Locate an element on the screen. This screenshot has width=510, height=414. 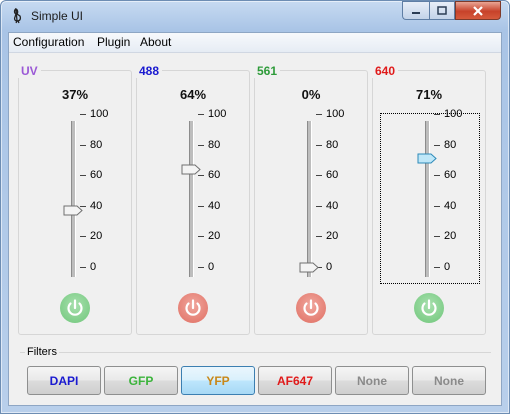
channel-label: UV is located at coordinates (29, 71).